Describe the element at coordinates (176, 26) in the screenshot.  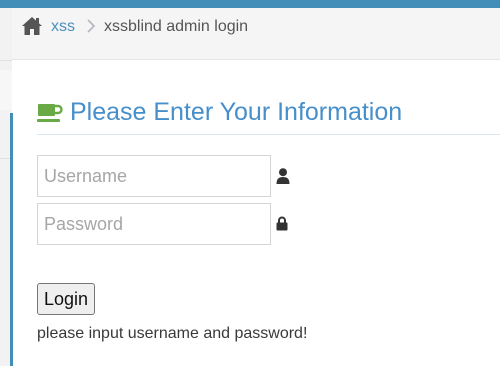
I see `breadcrumb-current: xssblind admin login` at that location.